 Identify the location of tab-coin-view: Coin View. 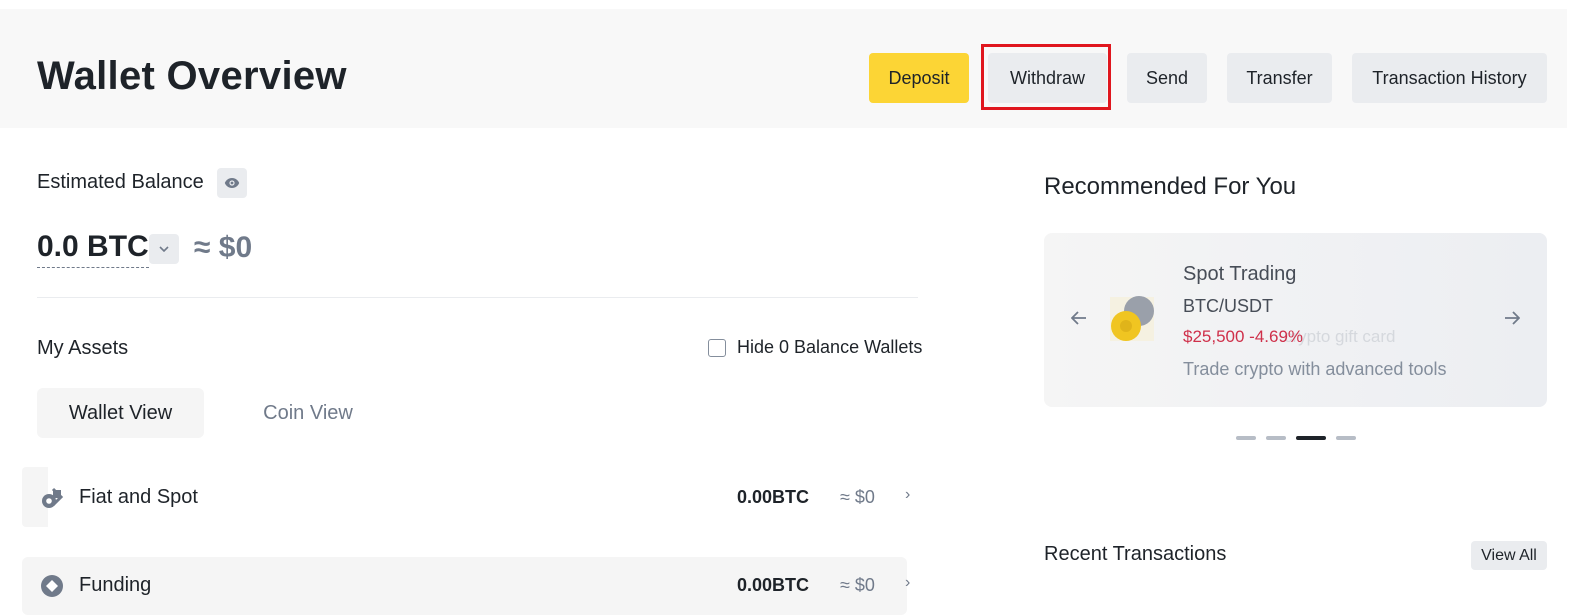
(308, 413).